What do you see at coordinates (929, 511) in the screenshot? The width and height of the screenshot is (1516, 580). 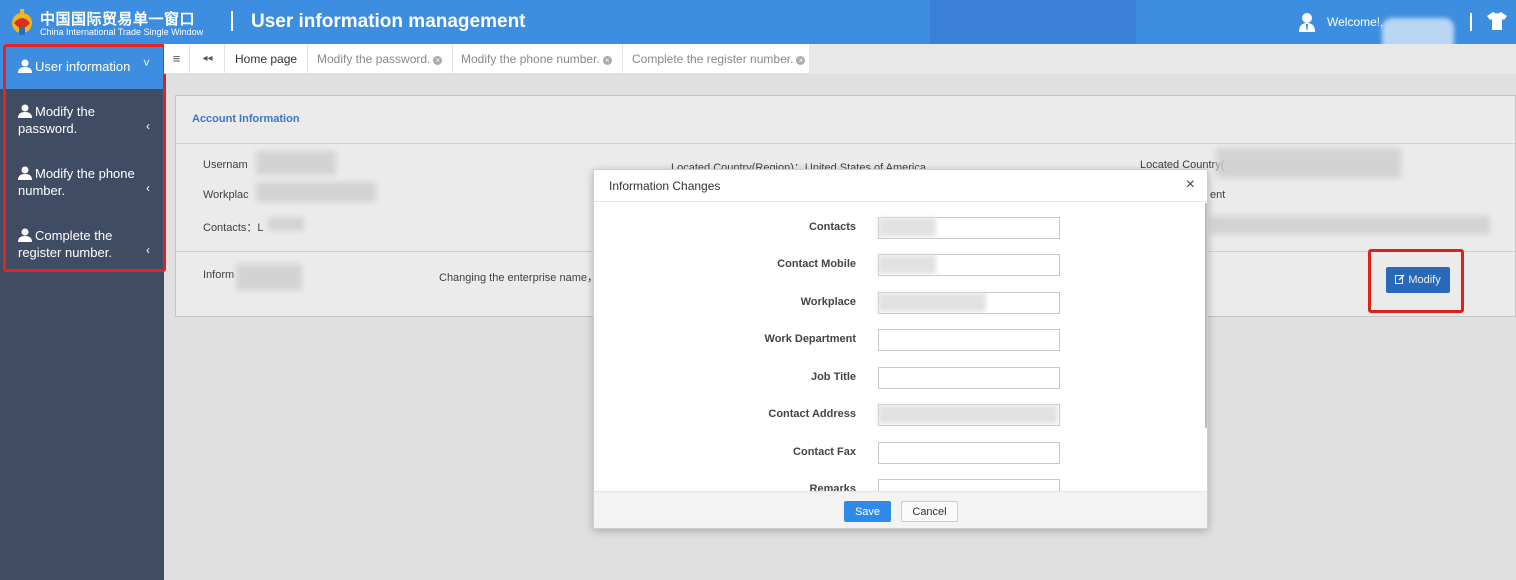 I see `cancel-button: Cancel` at bounding box center [929, 511].